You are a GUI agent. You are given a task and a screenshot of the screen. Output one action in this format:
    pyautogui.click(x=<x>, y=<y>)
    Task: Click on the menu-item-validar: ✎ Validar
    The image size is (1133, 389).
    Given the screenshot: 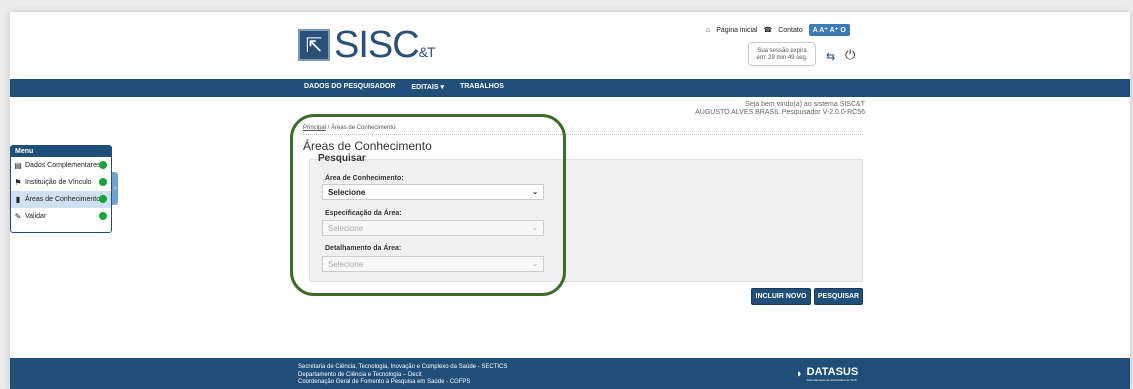 What is the action you would take?
    pyautogui.click(x=61, y=216)
    